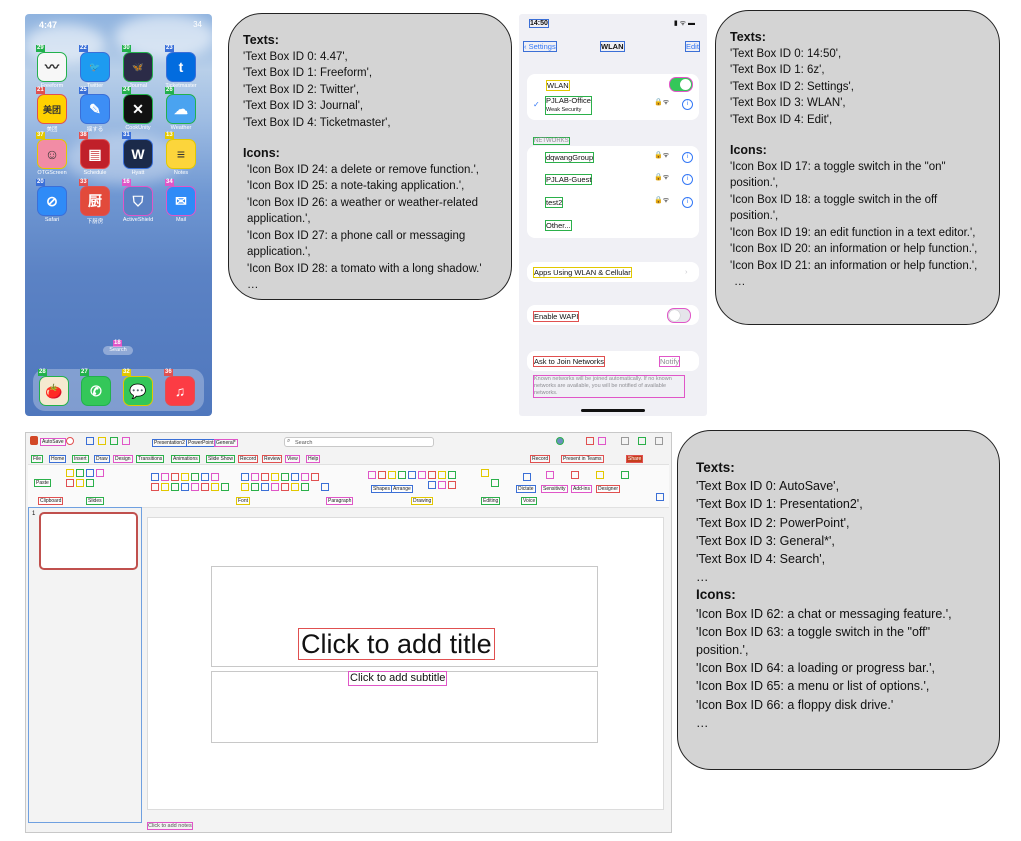 This screenshot has height=841, width=1021. What do you see at coordinates (180, 391) in the screenshot?
I see `dock-music-note-icon: ♫` at bounding box center [180, 391].